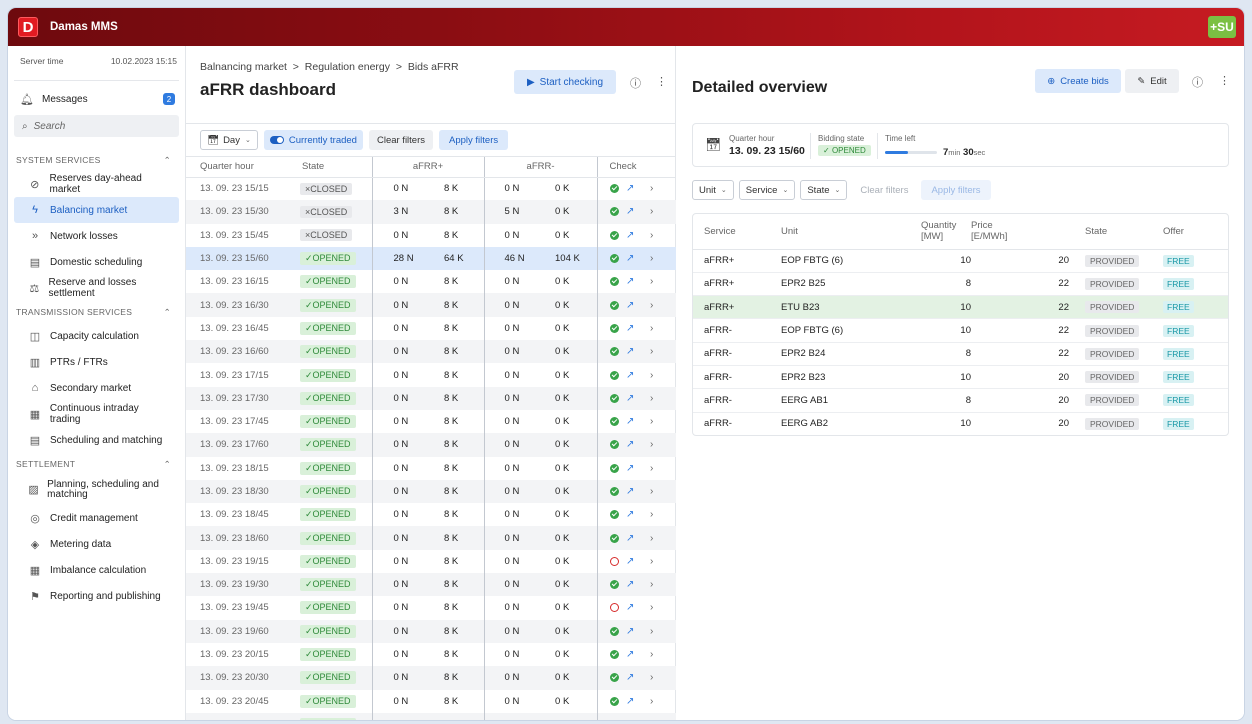  What do you see at coordinates (1222, 27) in the screenshot?
I see `user-badge-button: +SU` at bounding box center [1222, 27].